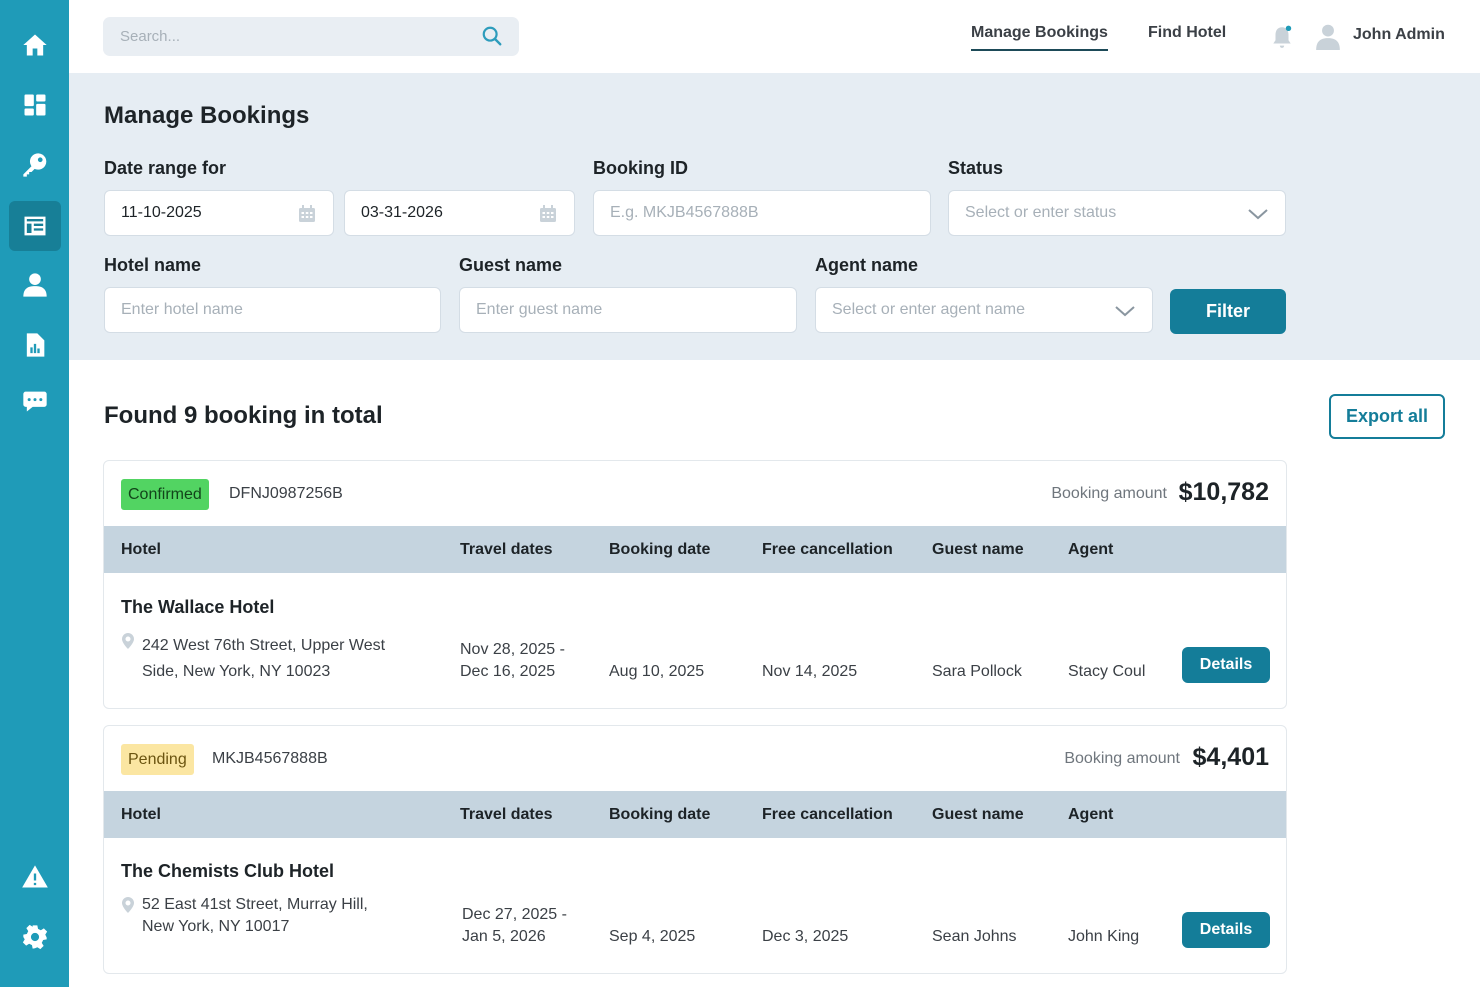 The width and height of the screenshot is (1480, 987). I want to click on sidebar-item-home, so click(35, 45).